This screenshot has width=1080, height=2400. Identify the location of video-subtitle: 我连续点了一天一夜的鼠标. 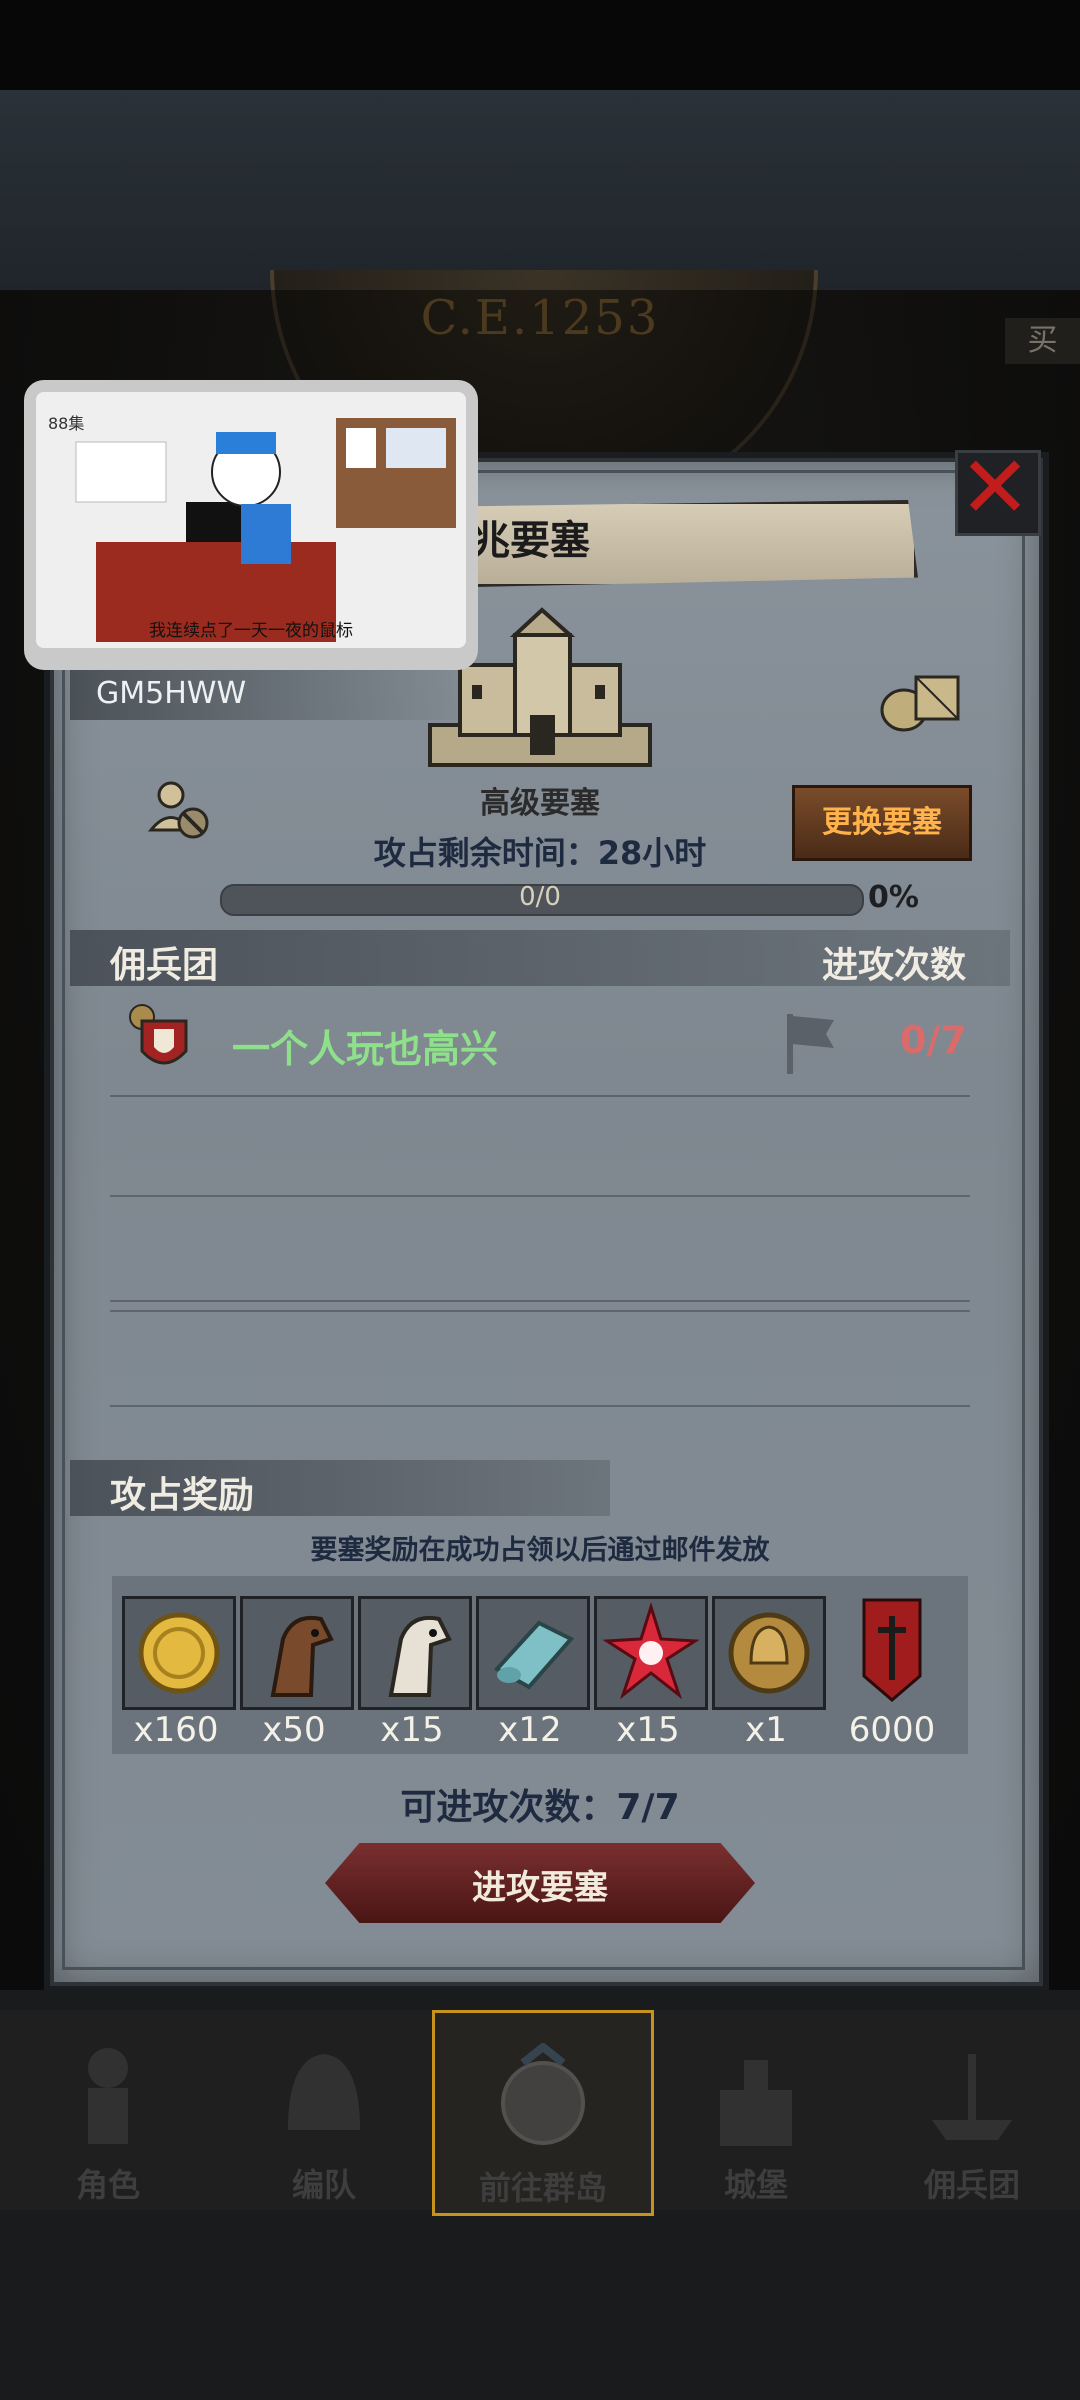
(251, 631).